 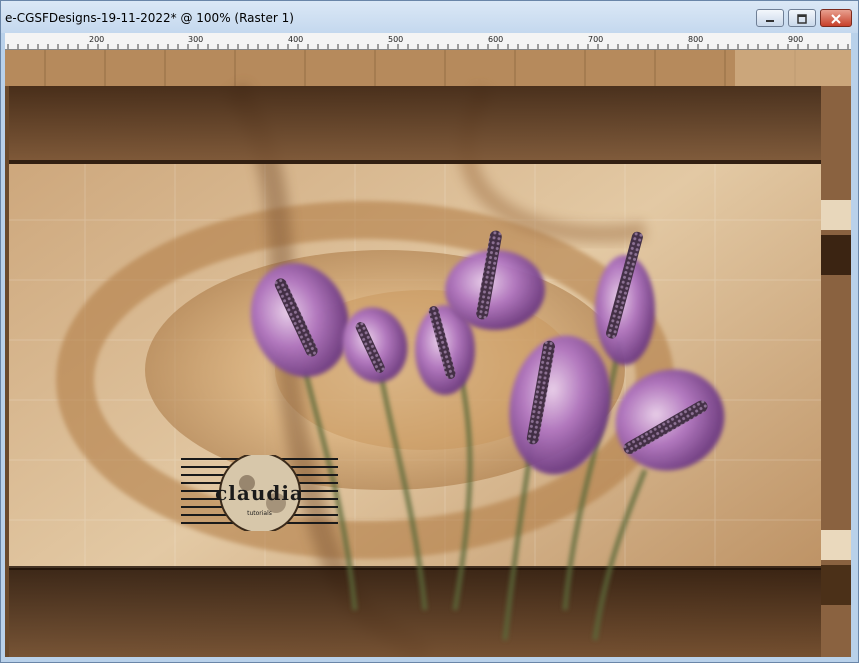 I want to click on logo-text: claudia, so click(x=259, y=493).